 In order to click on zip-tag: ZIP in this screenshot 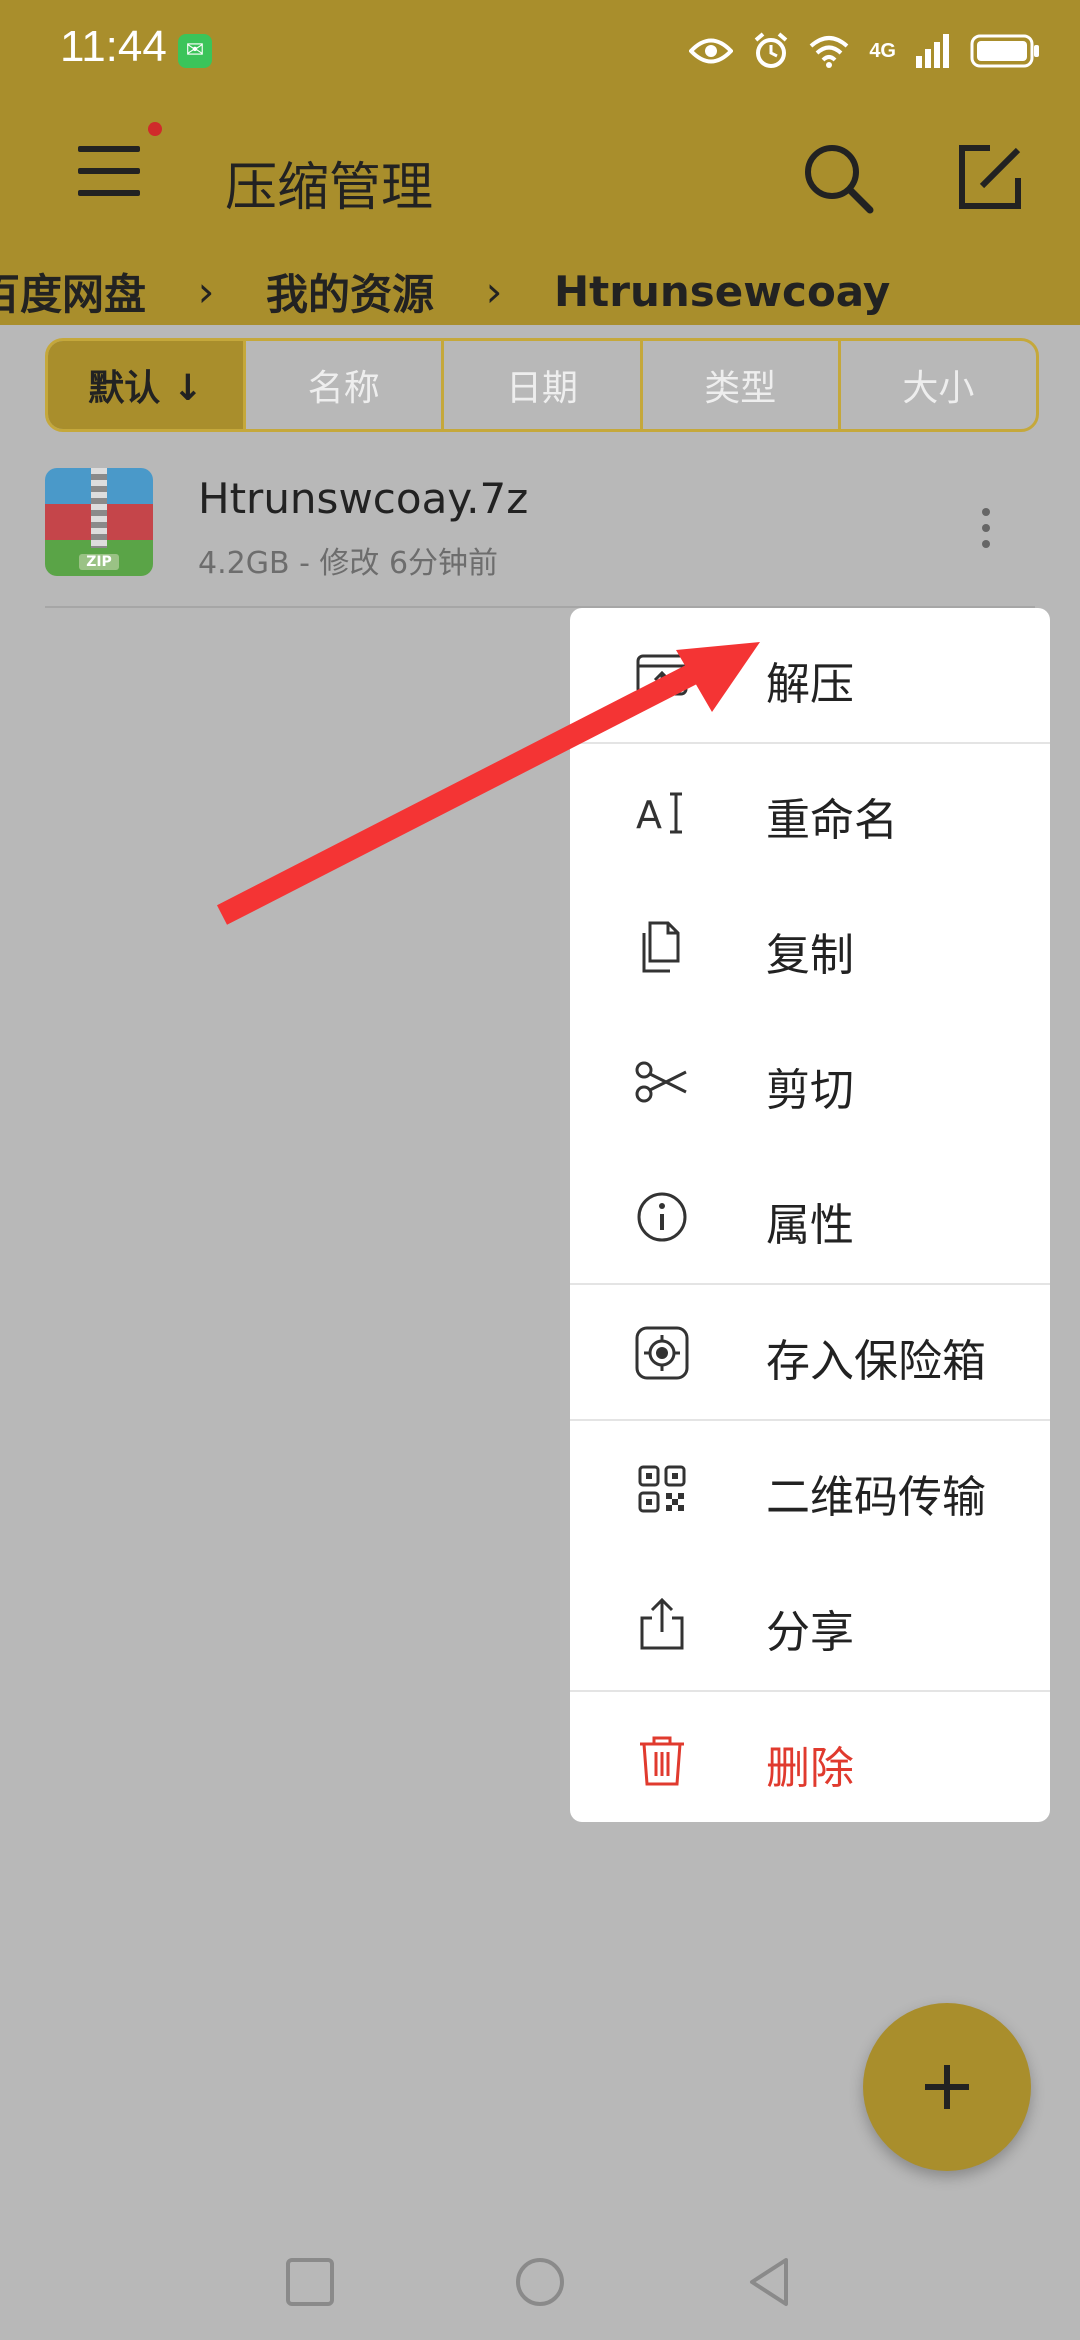, I will do `click(99, 562)`.